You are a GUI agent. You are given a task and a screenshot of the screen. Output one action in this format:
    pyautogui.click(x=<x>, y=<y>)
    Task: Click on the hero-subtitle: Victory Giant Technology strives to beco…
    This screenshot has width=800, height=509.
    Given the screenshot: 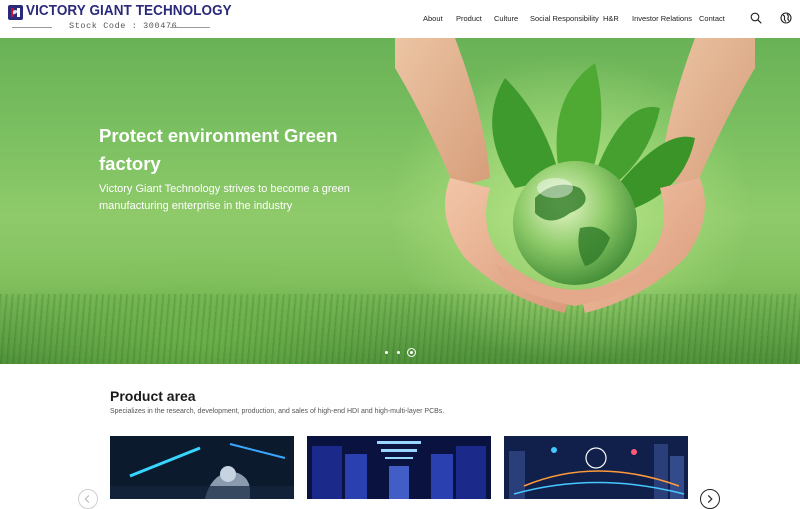 What is the action you would take?
    pyautogui.click(x=224, y=197)
    